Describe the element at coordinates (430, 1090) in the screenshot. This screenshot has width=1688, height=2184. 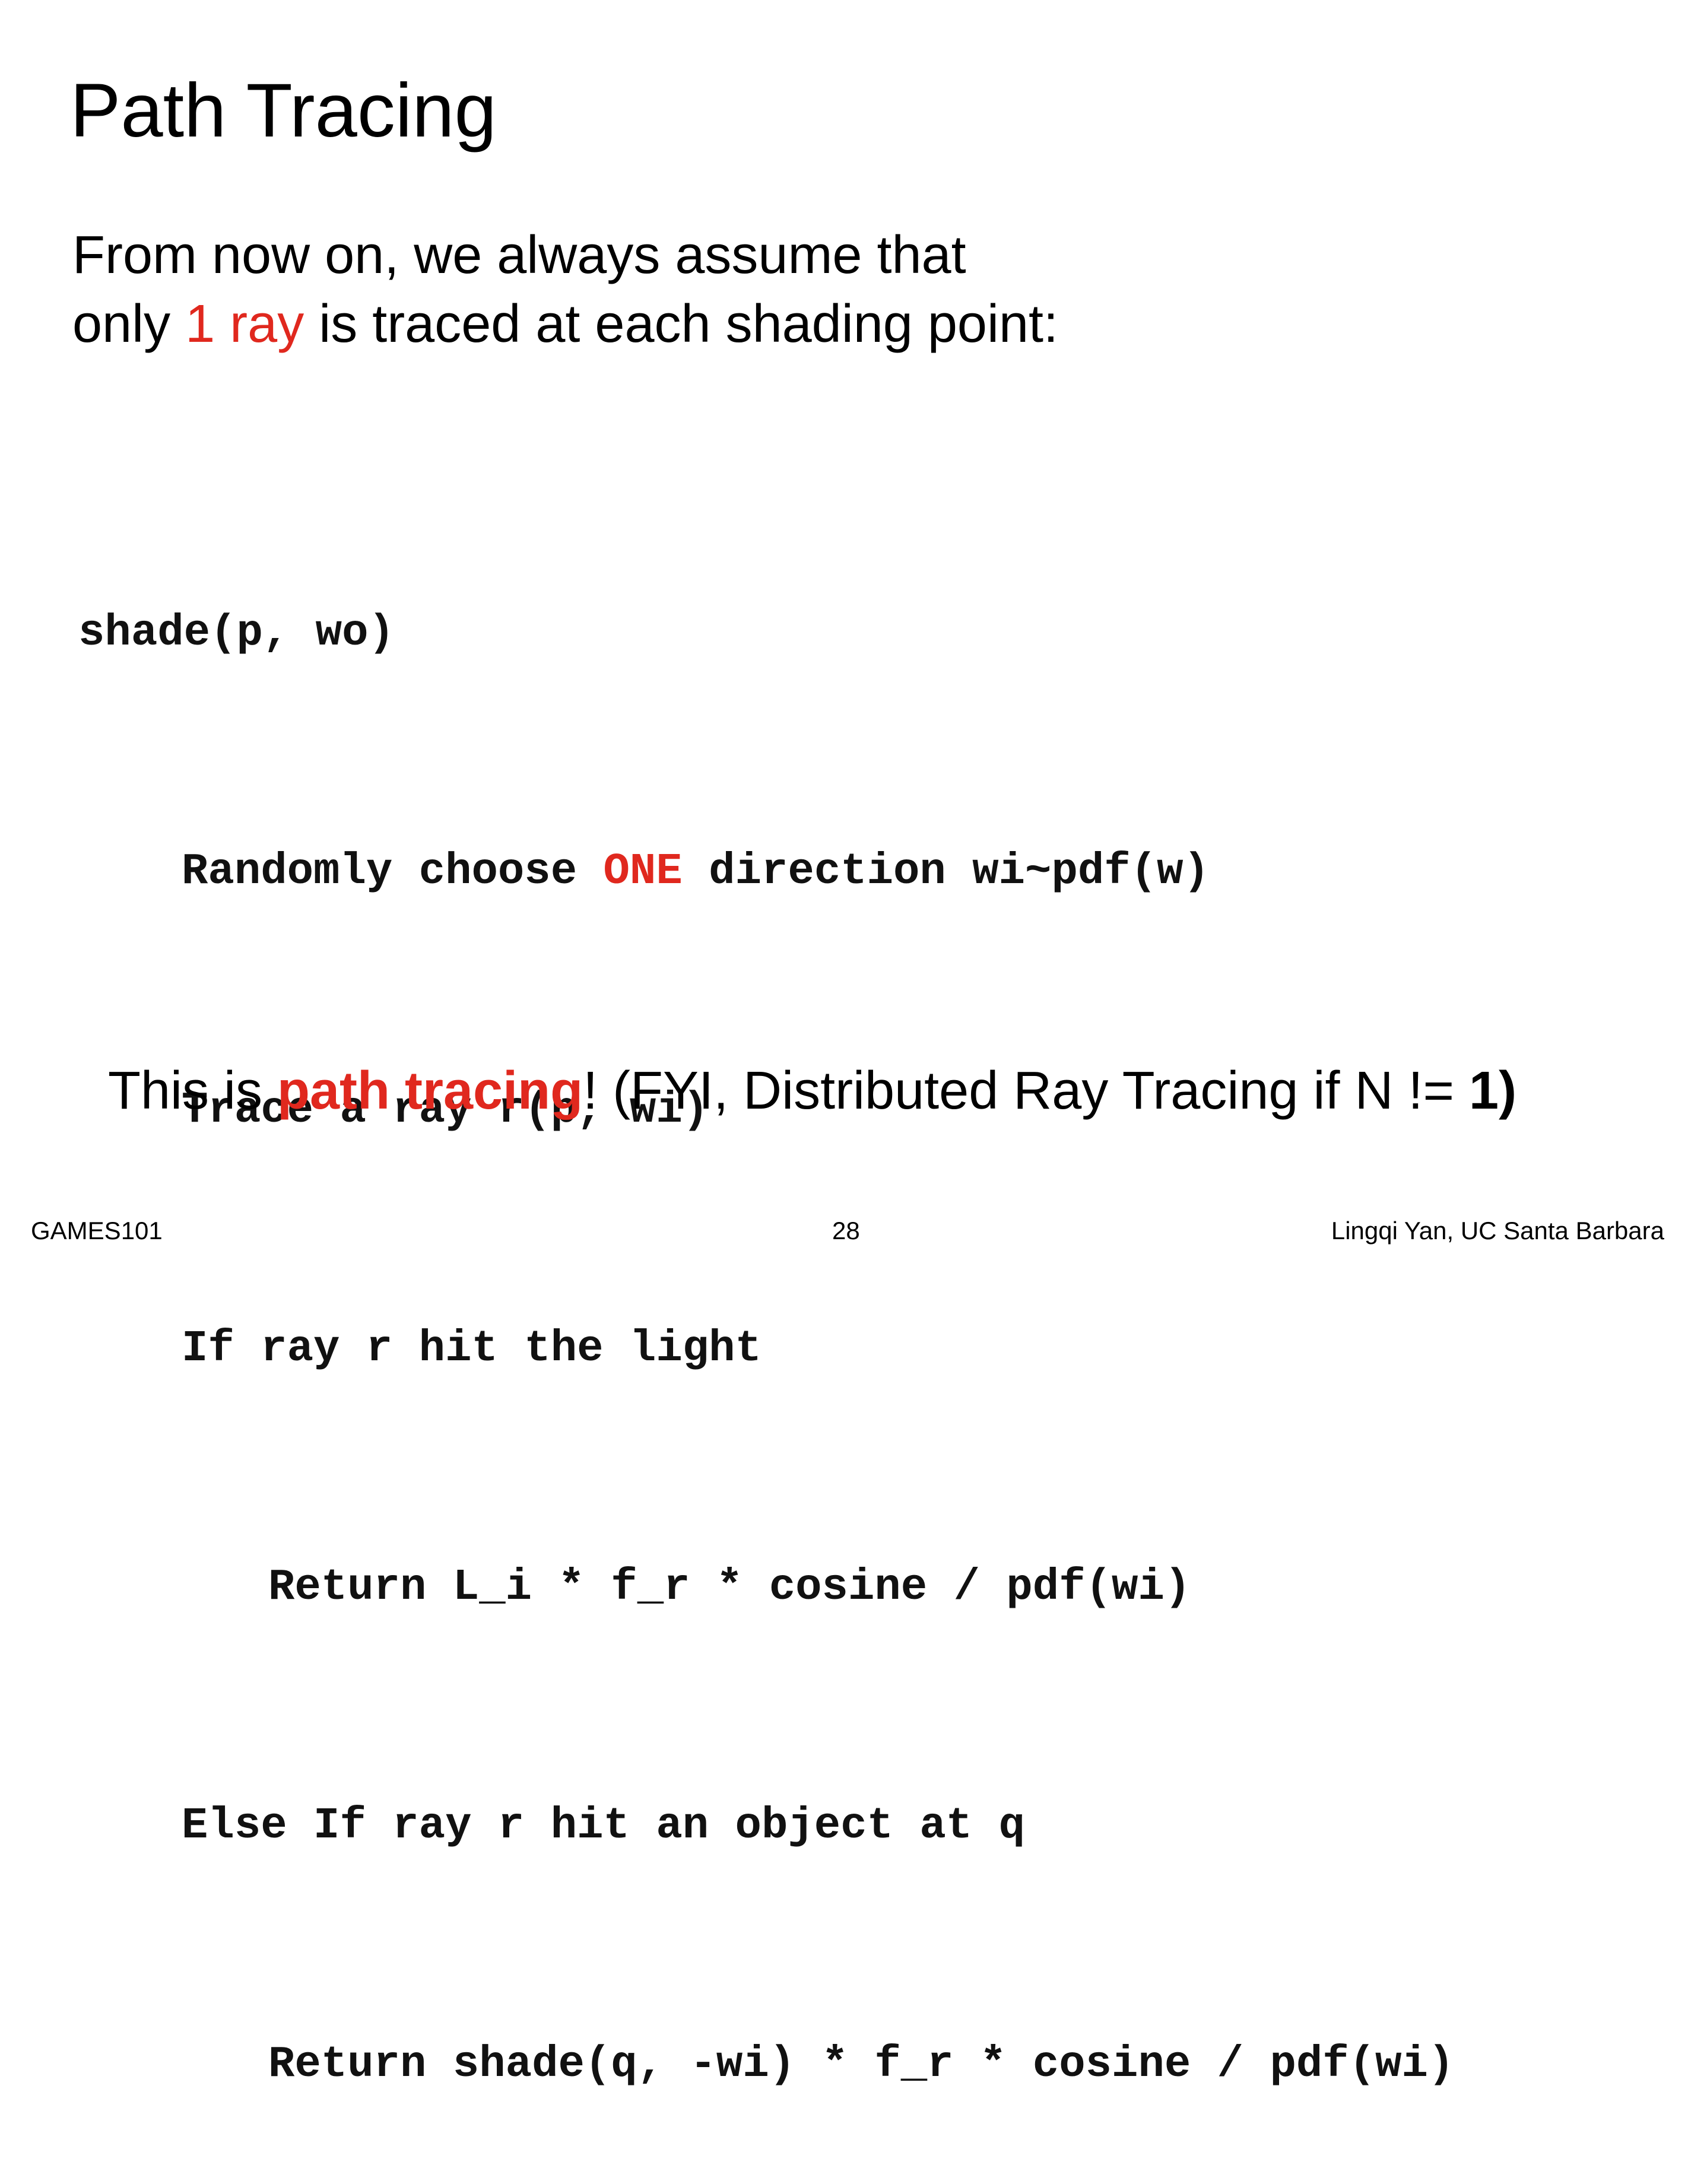
I see `summary-highlight: path tracing` at that location.